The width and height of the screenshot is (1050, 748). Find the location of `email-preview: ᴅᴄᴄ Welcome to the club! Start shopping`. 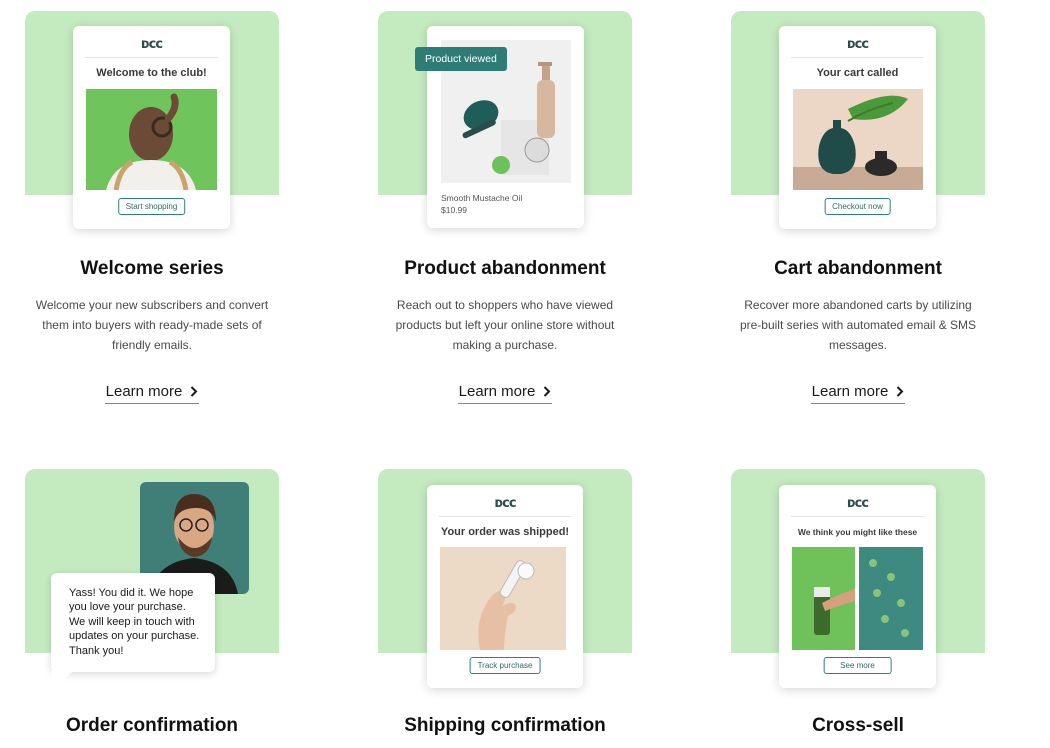

email-preview: ᴅᴄᴄ Welcome to the club! Start shopping is located at coordinates (151, 127).